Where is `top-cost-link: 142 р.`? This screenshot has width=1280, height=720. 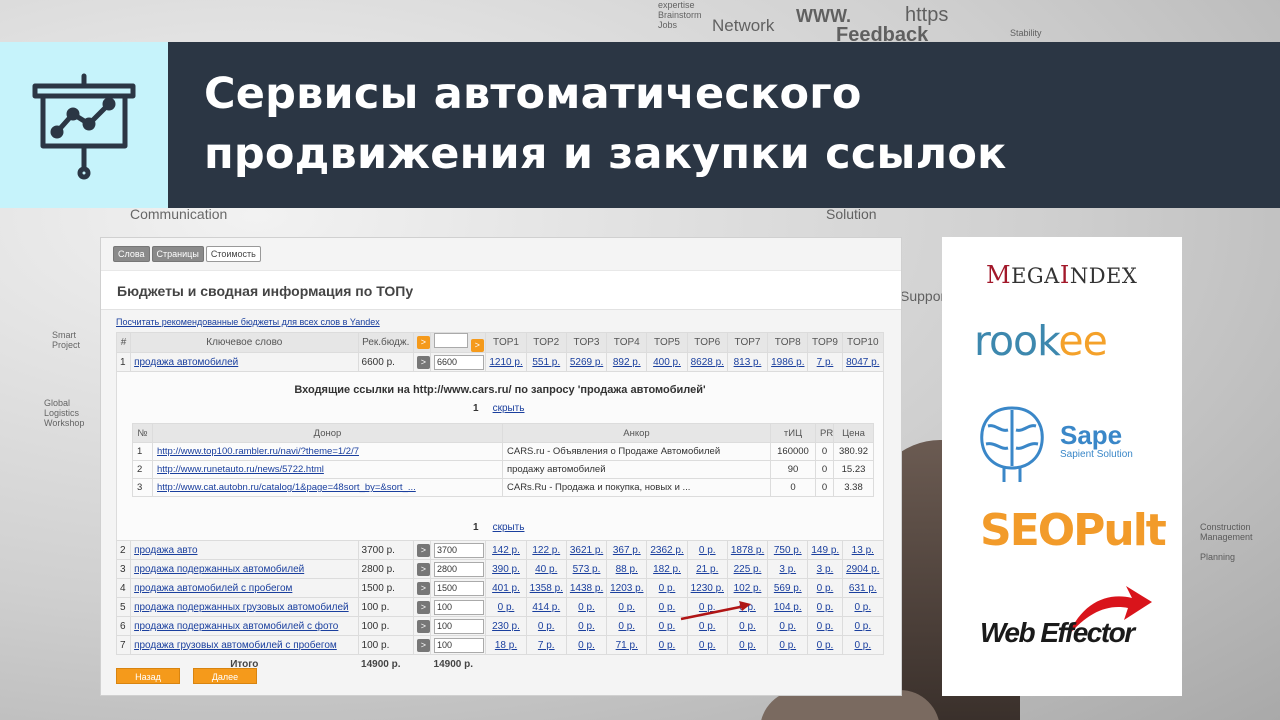 top-cost-link: 142 р. is located at coordinates (506, 550).